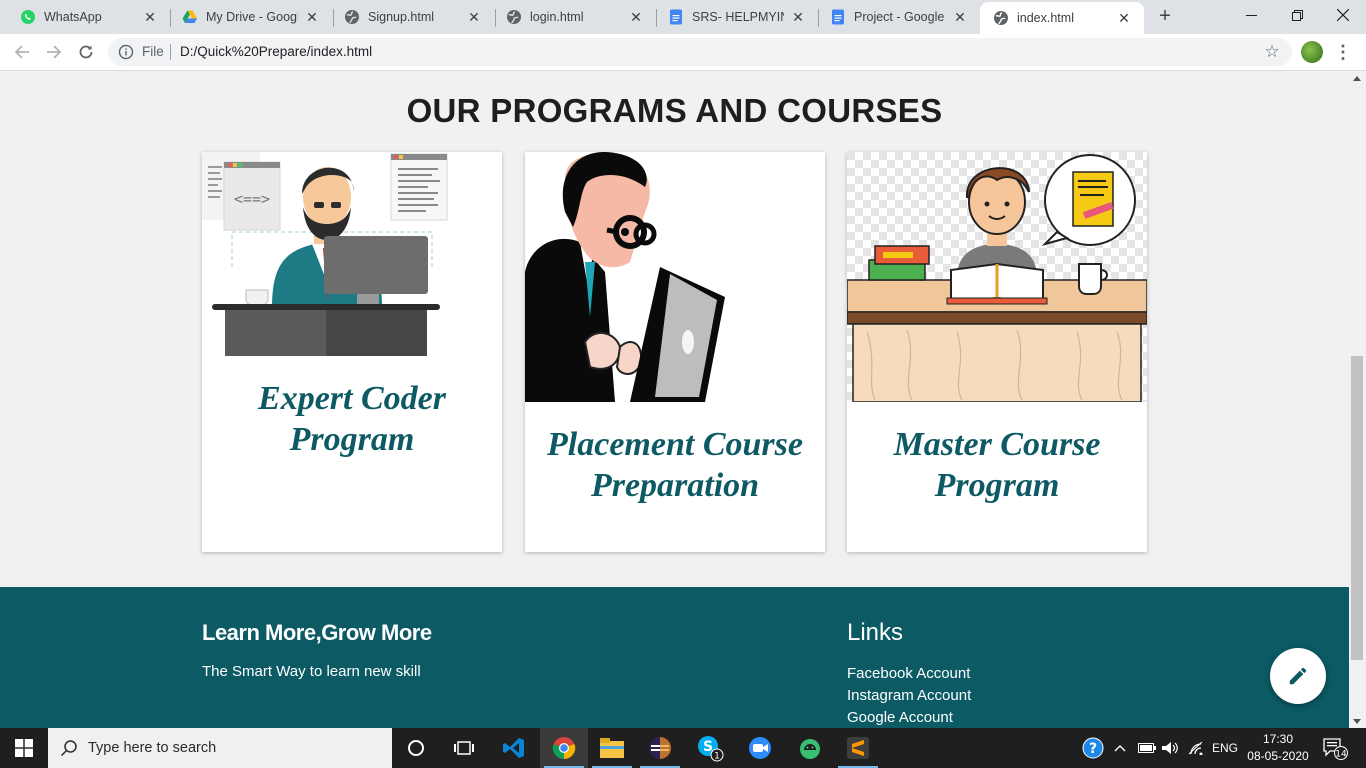 The height and width of the screenshot is (768, 1366). What do you see at coordinates (86, 52) in the screenshot?
I see `reload-icon` at bounding box center [86, 52].